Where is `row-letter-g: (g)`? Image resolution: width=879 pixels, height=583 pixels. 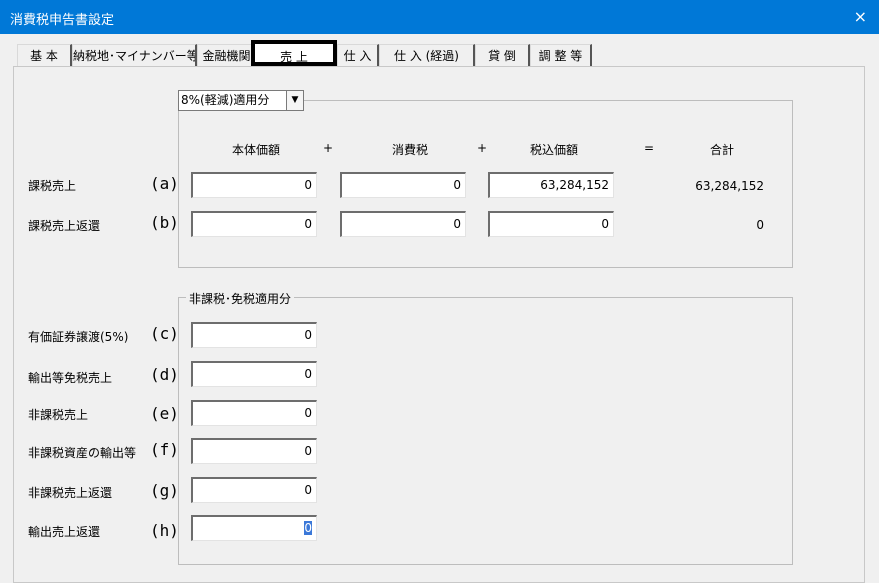
row-letter-g: (g) is located at coordinates (164, 490).